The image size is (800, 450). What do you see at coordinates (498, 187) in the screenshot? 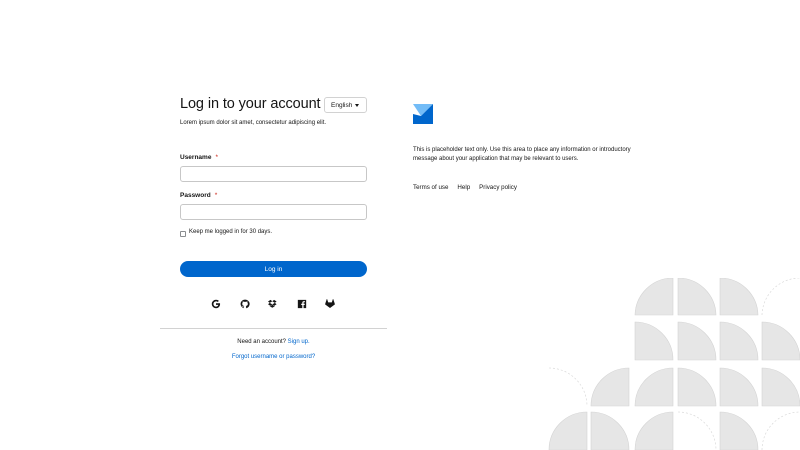
I see `privacy-policy-link: Privacy policy` at bounding box center [498, 187].